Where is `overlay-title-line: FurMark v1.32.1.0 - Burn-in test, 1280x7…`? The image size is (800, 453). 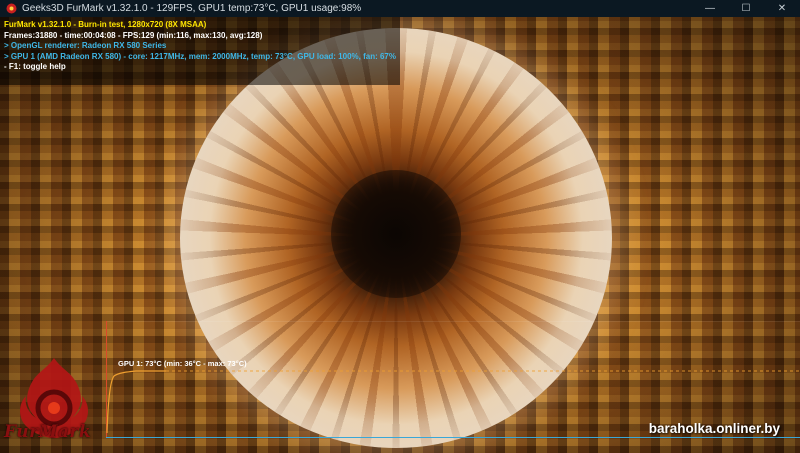 overlay-title-line: FurMark v1.32.1.0 - Burn-in test, 1280x7… is located at coordinates (105, 24).